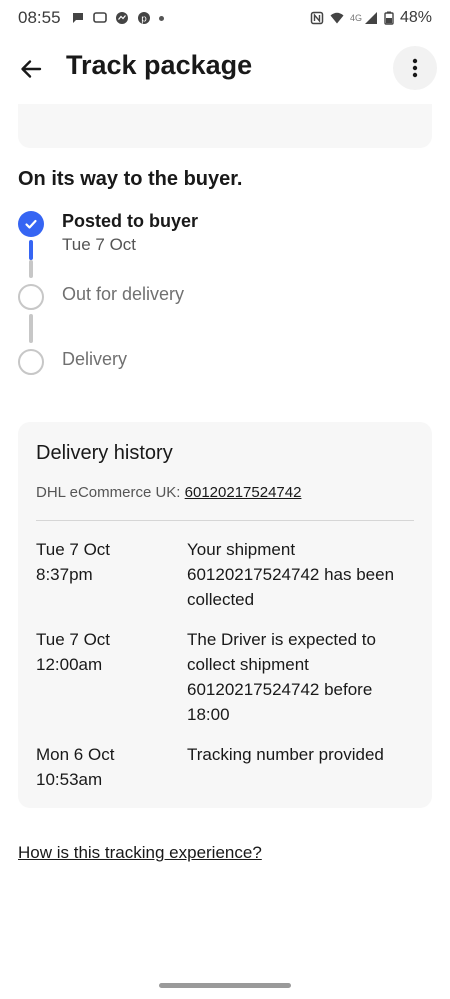 Image resolution: width=450 pixels, height=999 pixels. Describe the element at coordinates (415, 17) in the screenshot. I see `battery-level: 48%` at that location.